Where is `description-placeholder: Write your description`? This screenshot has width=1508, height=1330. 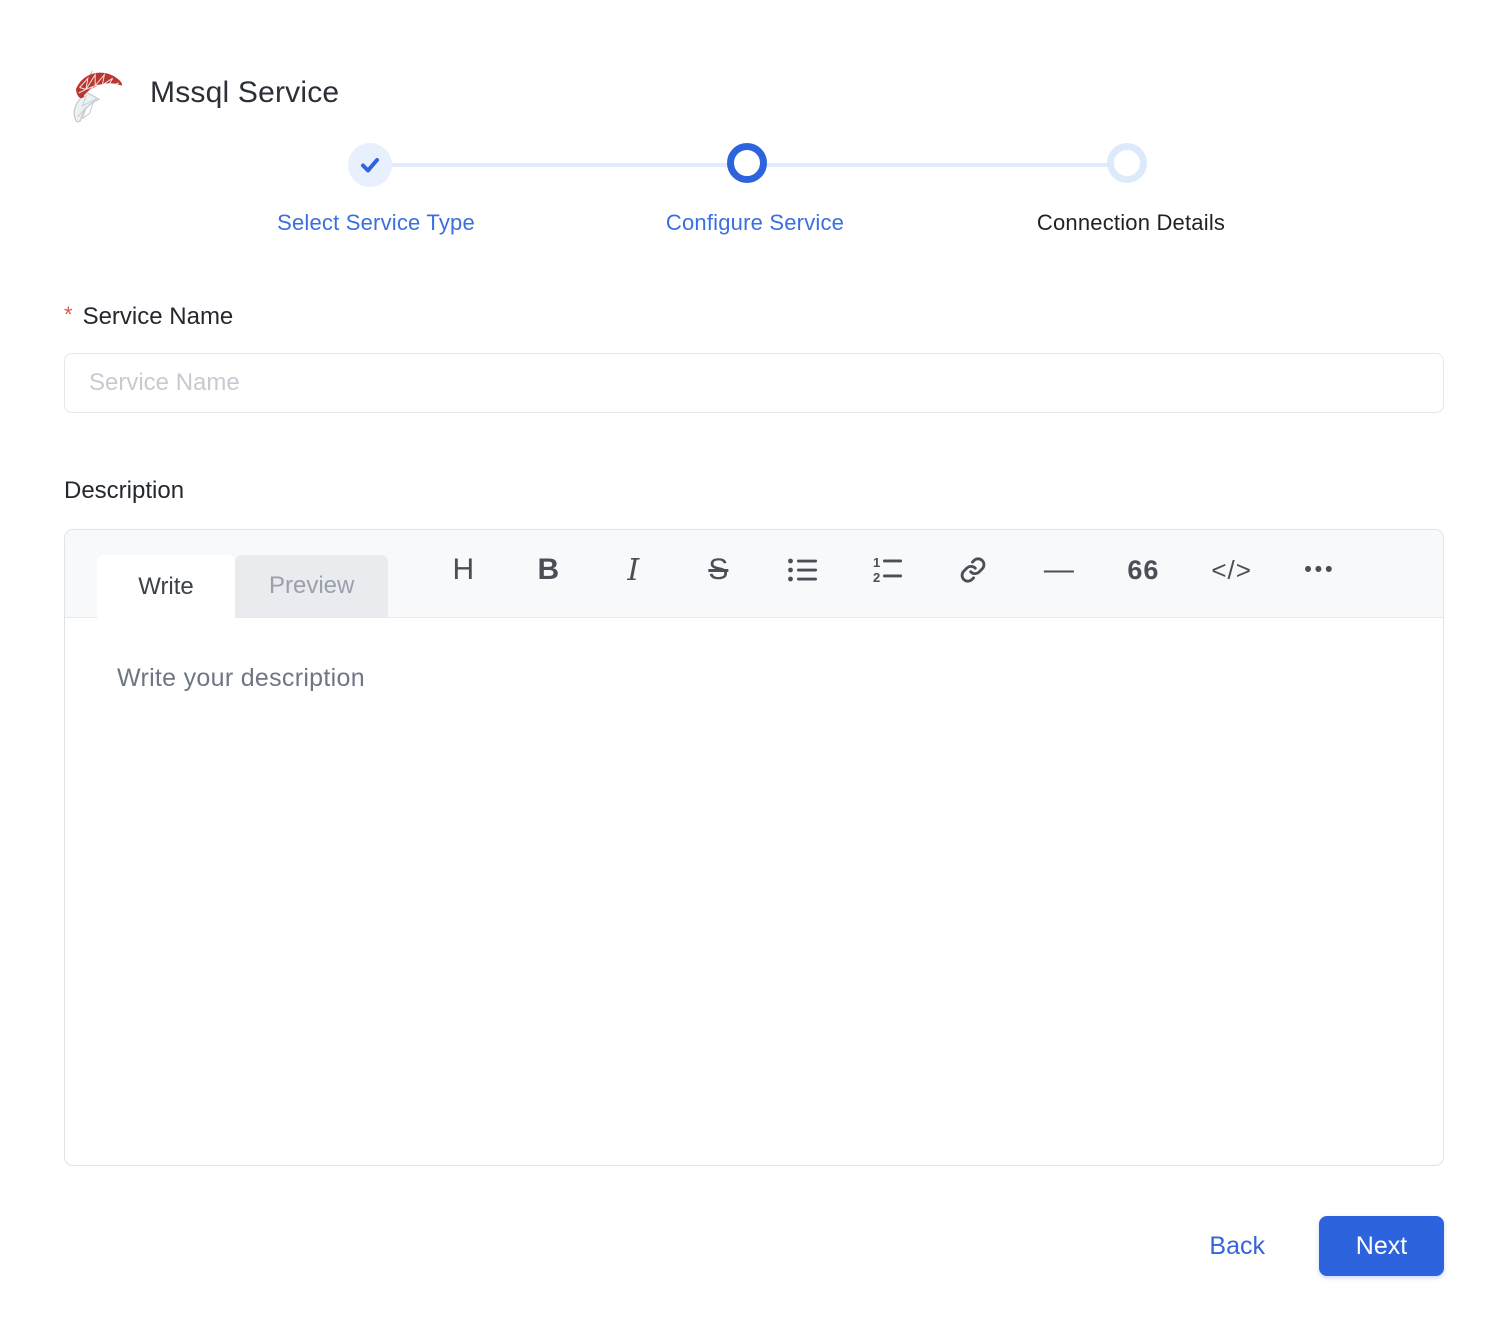
description-placeholder: Write your description is located at coordinates (241, 678).